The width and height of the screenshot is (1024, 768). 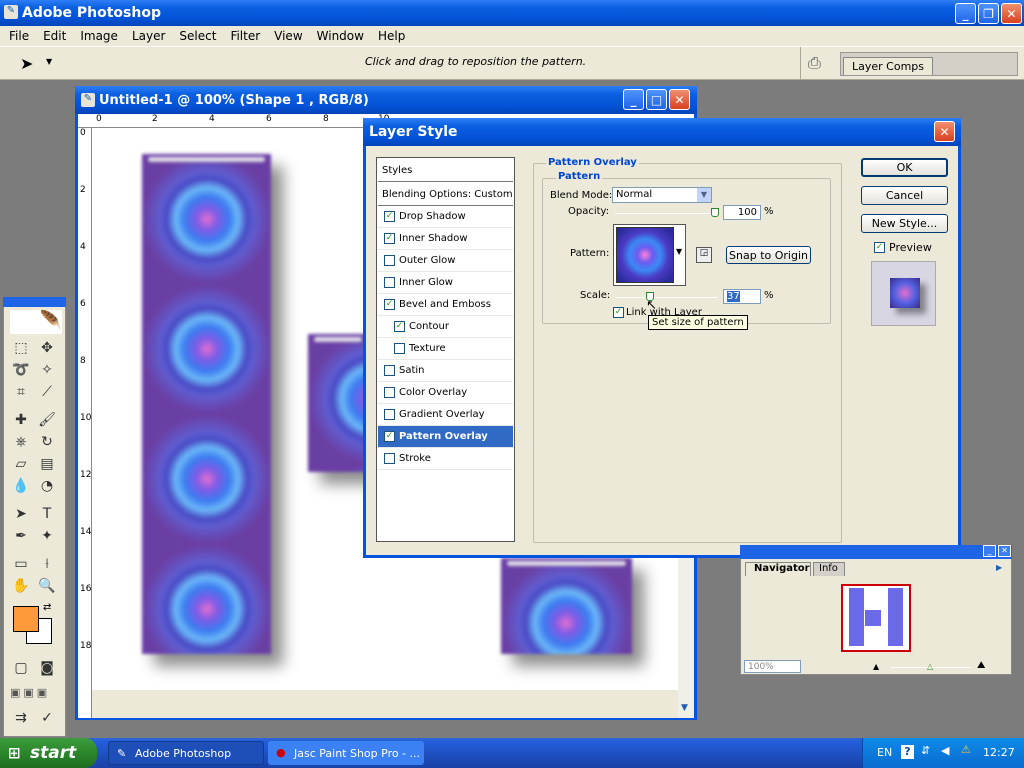 What do you see at coordinates (965, 13) in the screenshot?
I see `minimize-button: _` at bounding box center [965, 13].